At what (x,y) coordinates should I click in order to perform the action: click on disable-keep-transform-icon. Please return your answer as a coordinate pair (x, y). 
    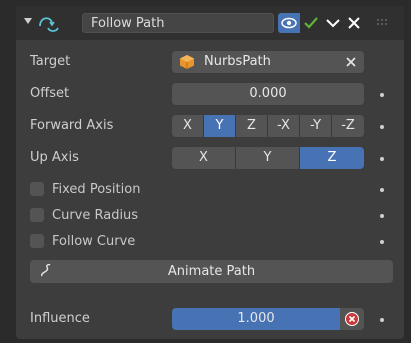
    Looking at the image, I should click on (352, 319).